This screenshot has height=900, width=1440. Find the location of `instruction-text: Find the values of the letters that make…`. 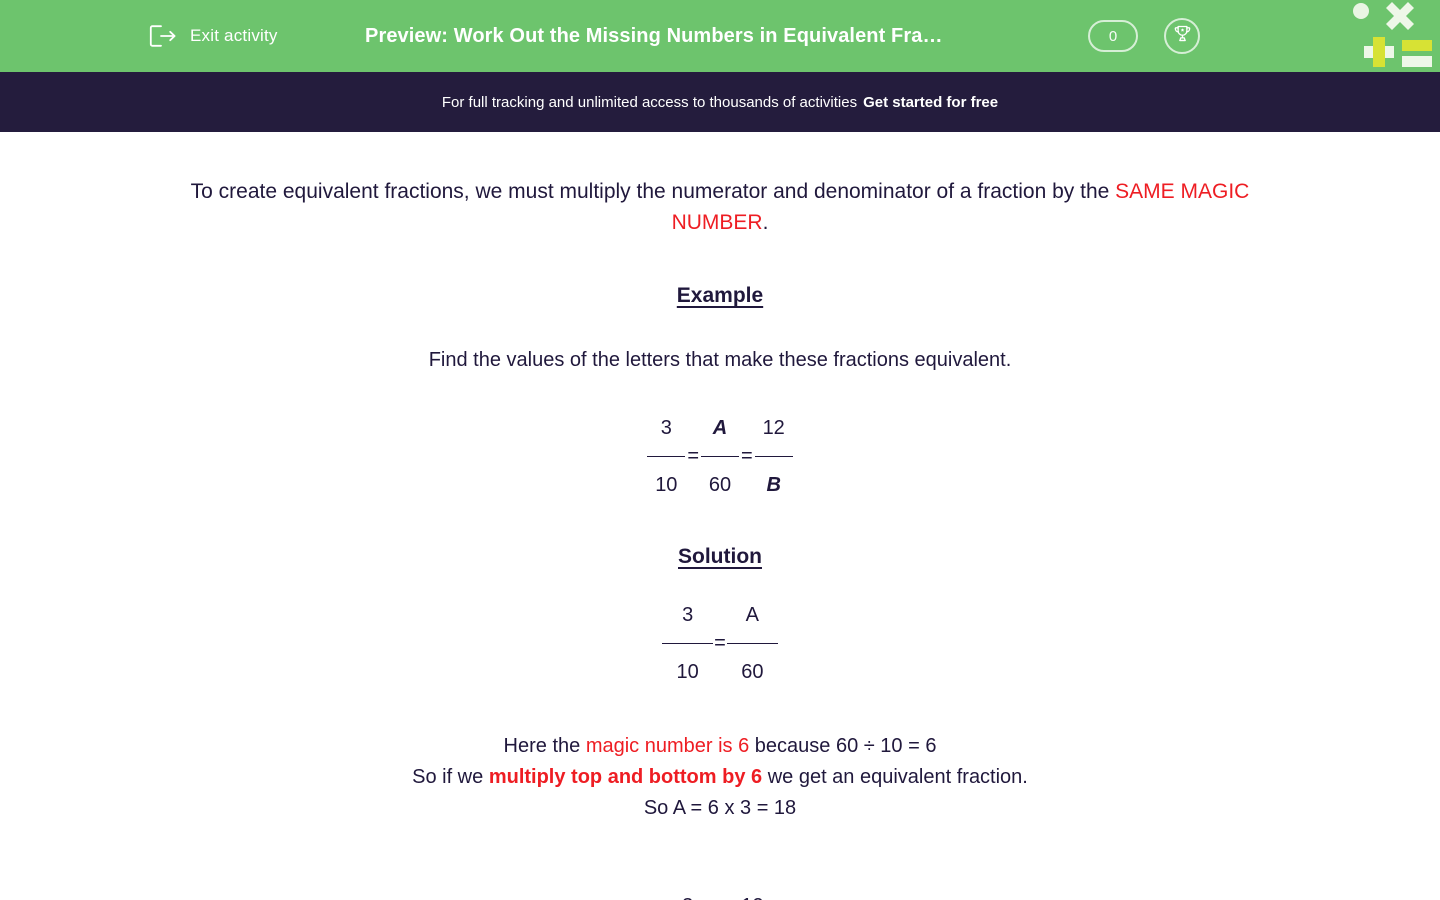

instruction-text: Find the values of the letters that make… is located at coordinates (720, 360).